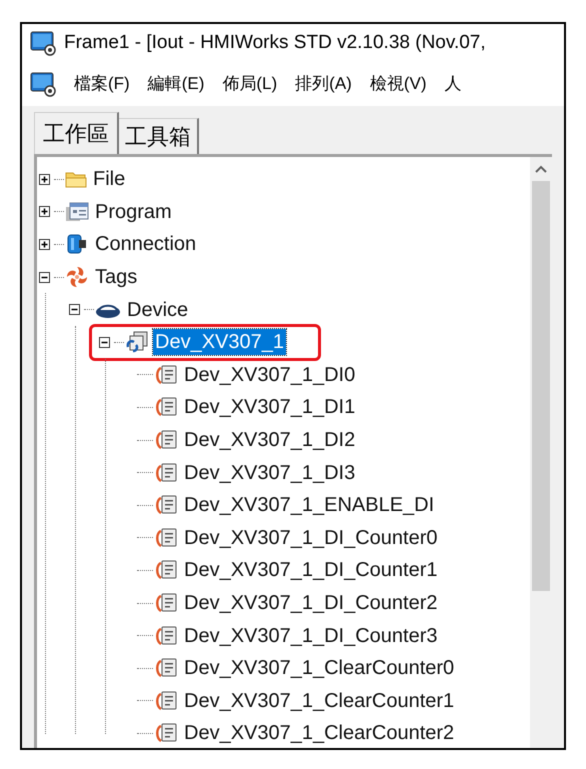 The image size is (586, 769). What do you see at coordinates (398, 84) in the screenshot?
I see `menu-item: 檢視(V)` at bounding box center [398, 84].